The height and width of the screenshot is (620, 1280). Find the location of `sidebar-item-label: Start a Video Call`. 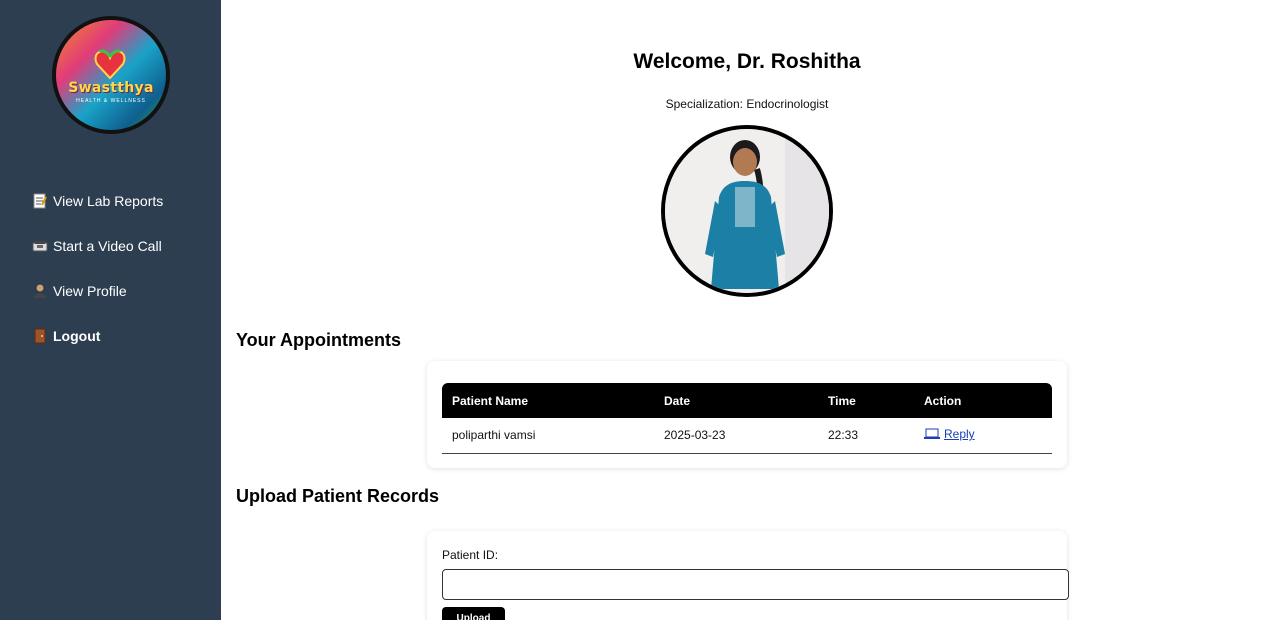

sidebar-item-label: Start a Video Call is located at coordinates (107, 246).